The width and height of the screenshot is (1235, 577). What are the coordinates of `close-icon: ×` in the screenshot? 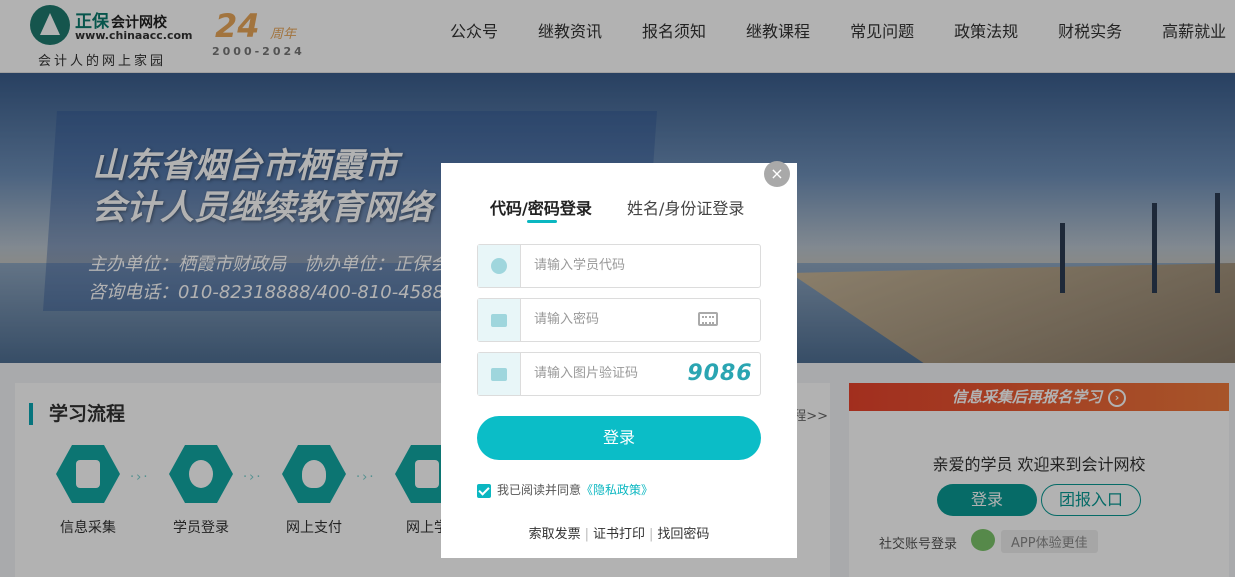 It's located at (777, 174).